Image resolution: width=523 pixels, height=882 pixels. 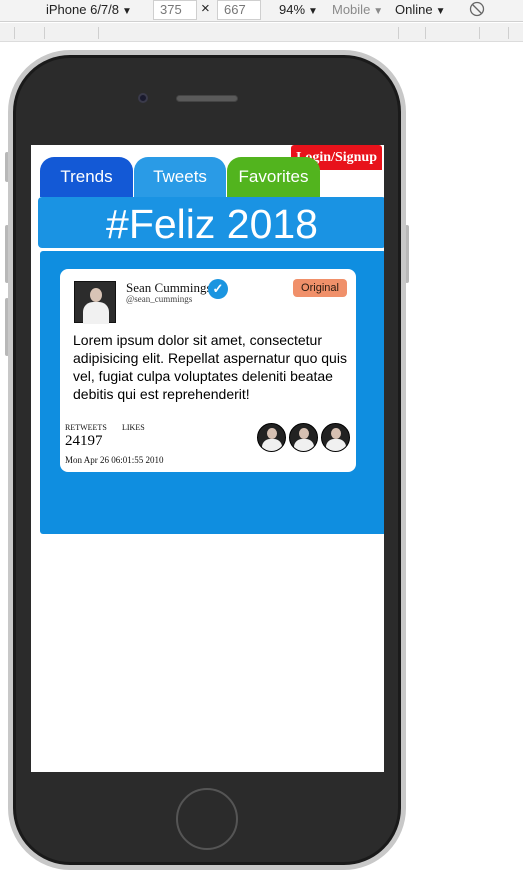 I want to click on hashtag-banner: #Feliz 2018, so click(x=211, y=222).